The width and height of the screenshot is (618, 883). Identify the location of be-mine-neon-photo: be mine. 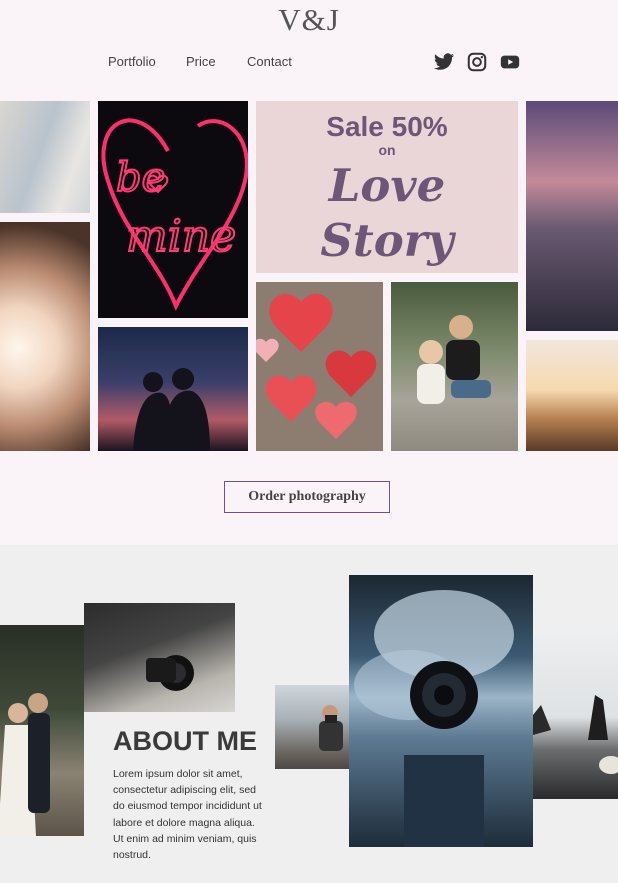
(173, 209).